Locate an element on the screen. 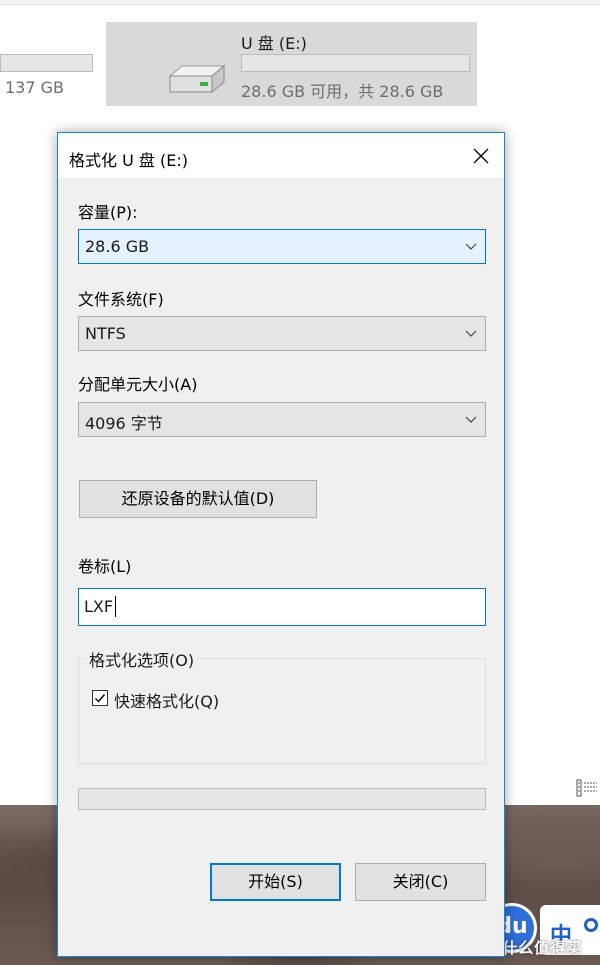 The height and width of the screenshot is (965, 600). view-toggle-icon is located at coordinates (587, 788).